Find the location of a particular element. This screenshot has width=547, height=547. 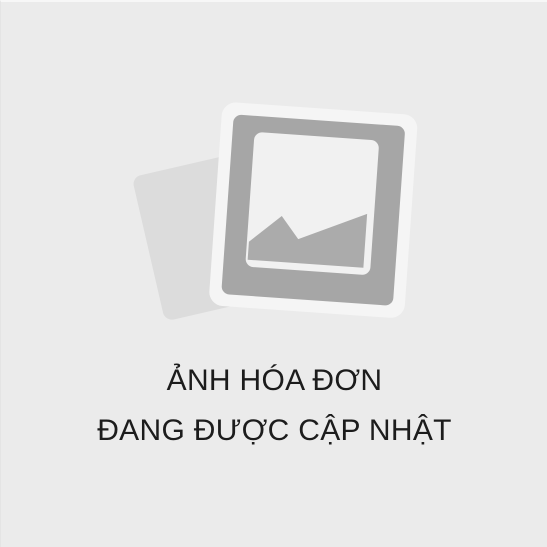

placeholder-title: ẢNH HÓA ĐƠN is located at coordinates (274, 380).